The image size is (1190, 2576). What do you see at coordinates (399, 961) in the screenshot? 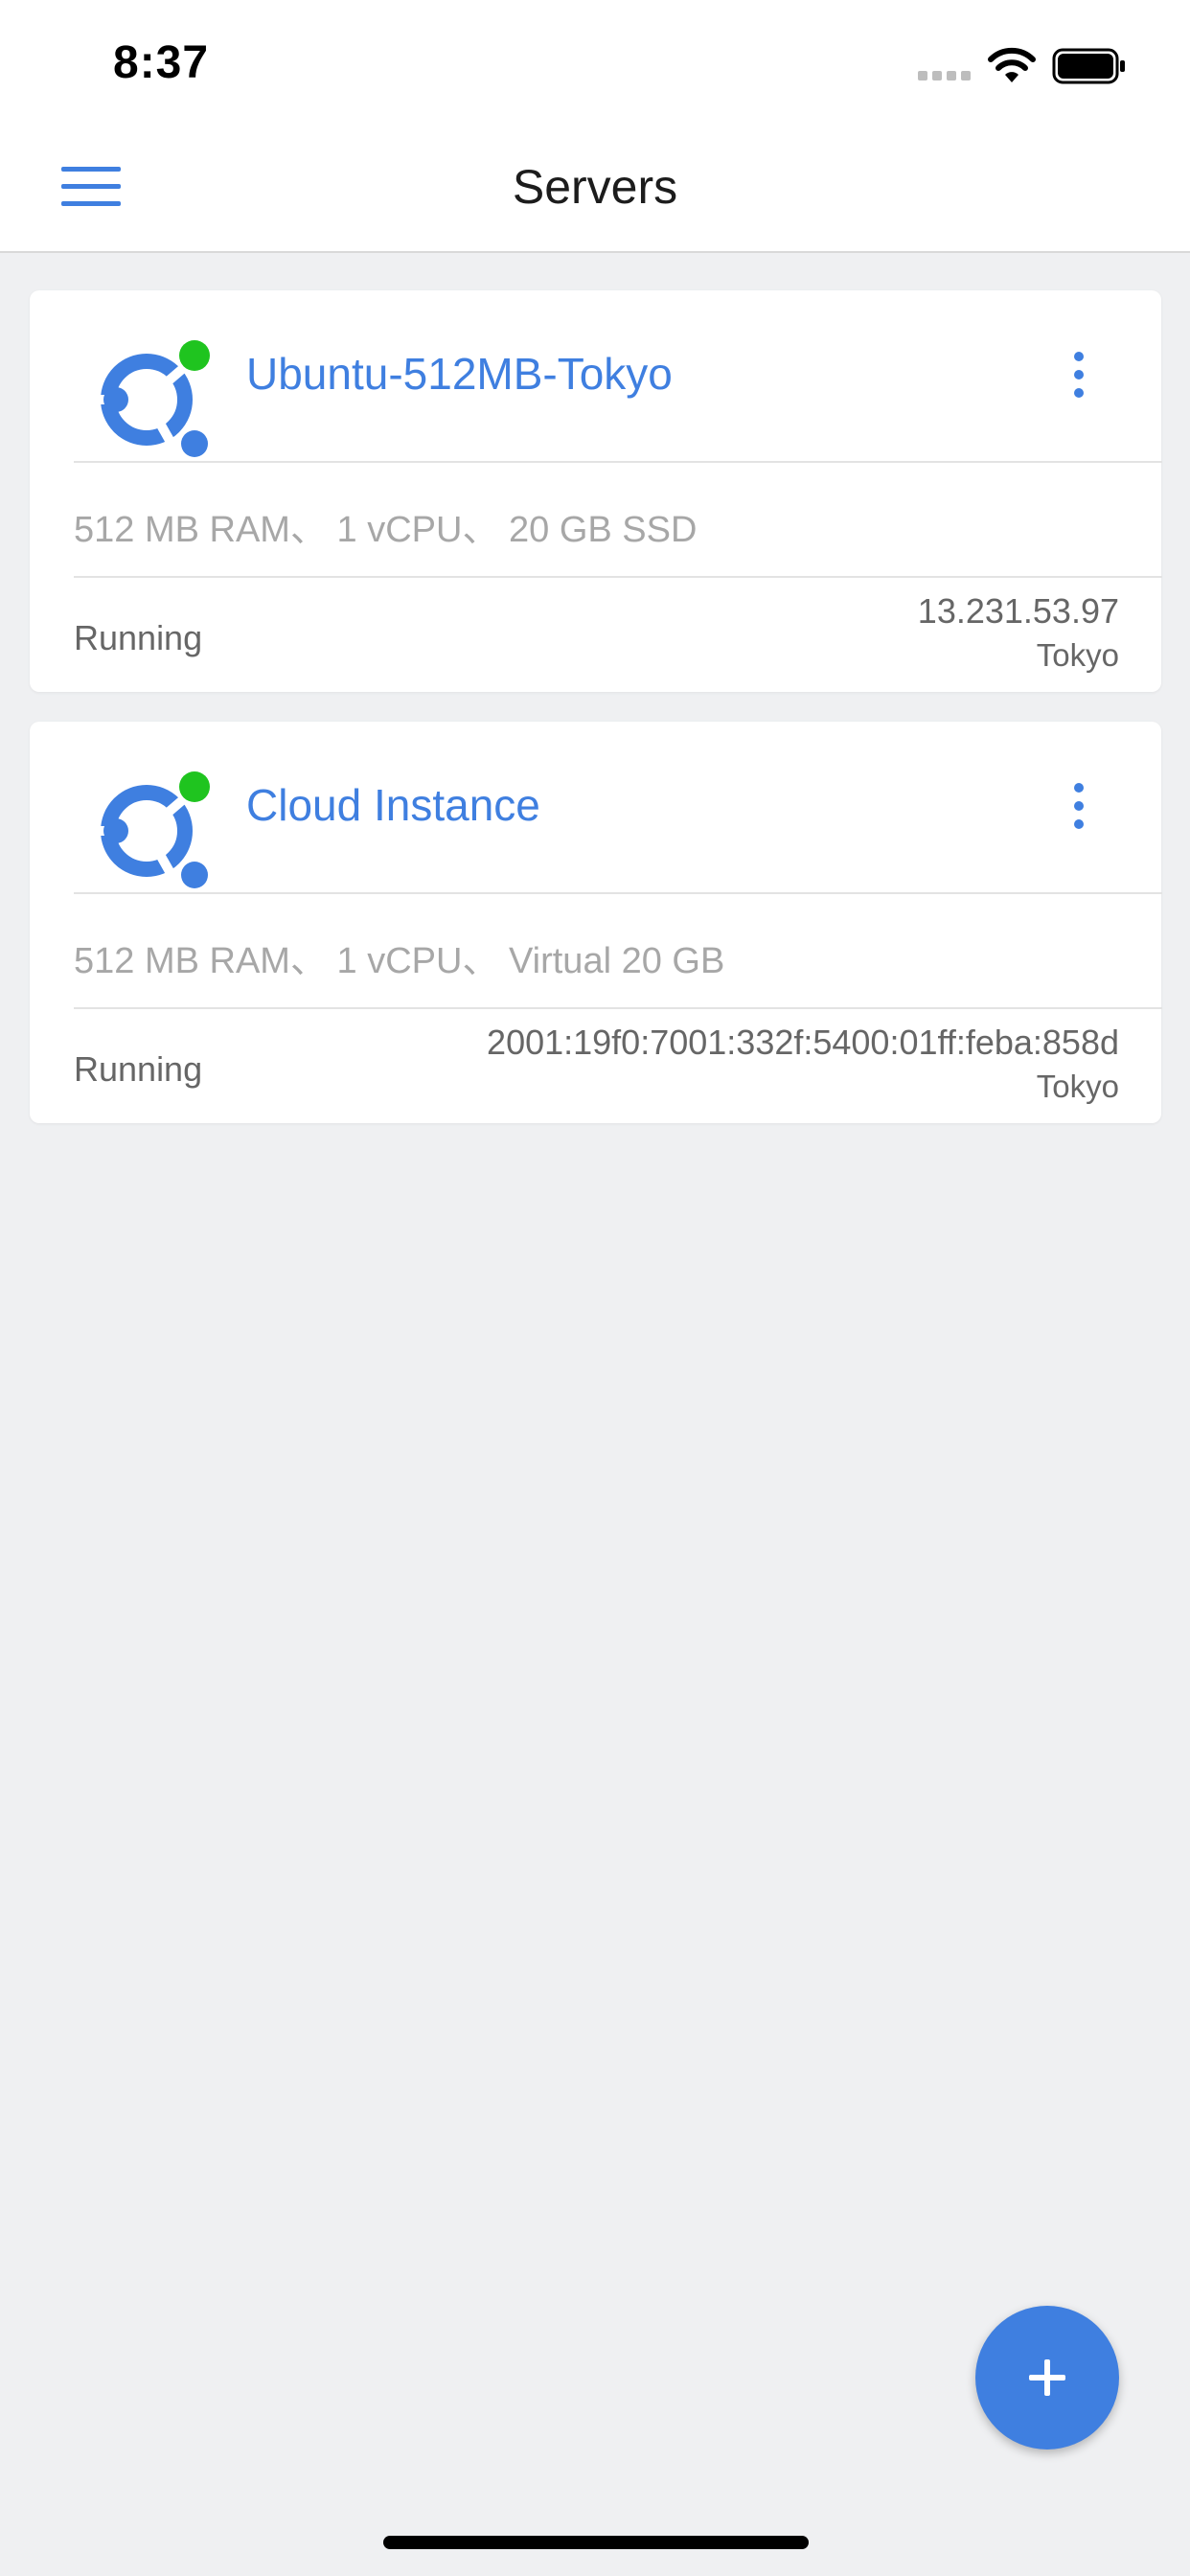
I see `server-specs: 512 MB RAM、 1 vCPU、 Virtual 20 GB` at bounding box center [399, 961].